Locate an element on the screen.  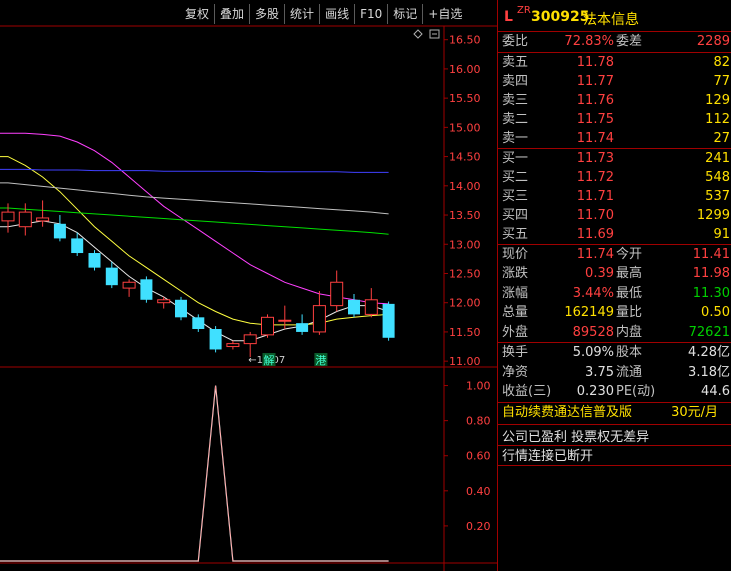
fund-row: 净资 3.75 流通 3.18亿 is located at coordinates (614, 372).